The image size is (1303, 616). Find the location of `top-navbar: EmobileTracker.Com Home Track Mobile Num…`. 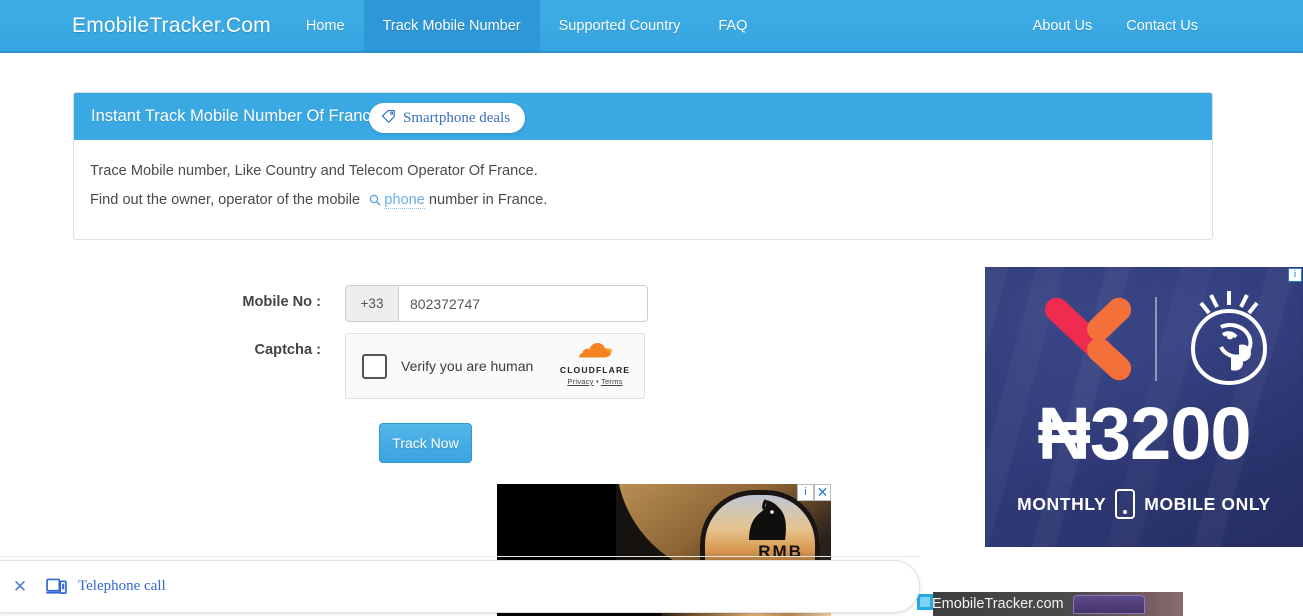

top-navbar: EmobileTracker.Com Home Track Mobile Num… is located at coordinates (651, 26).